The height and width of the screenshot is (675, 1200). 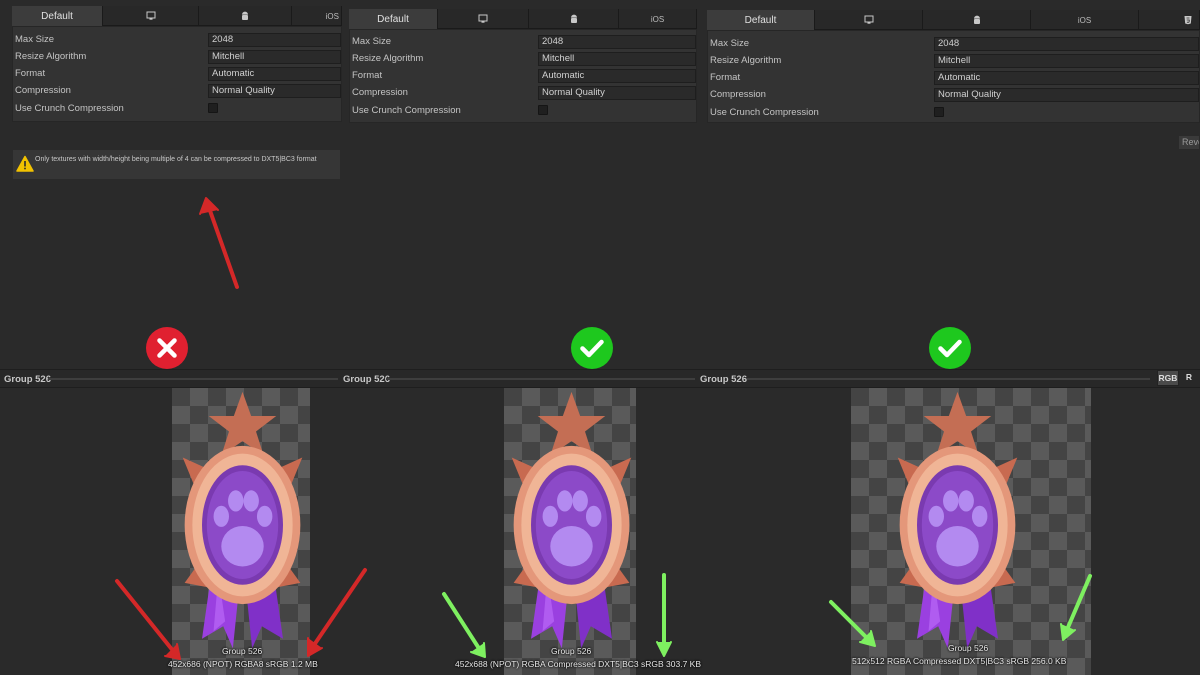 What do you see at coordinates (487, 664) in the screenshot?
I see `texture-dimensions: 452x688 (NPOT)` at bounding box center [487, 664].